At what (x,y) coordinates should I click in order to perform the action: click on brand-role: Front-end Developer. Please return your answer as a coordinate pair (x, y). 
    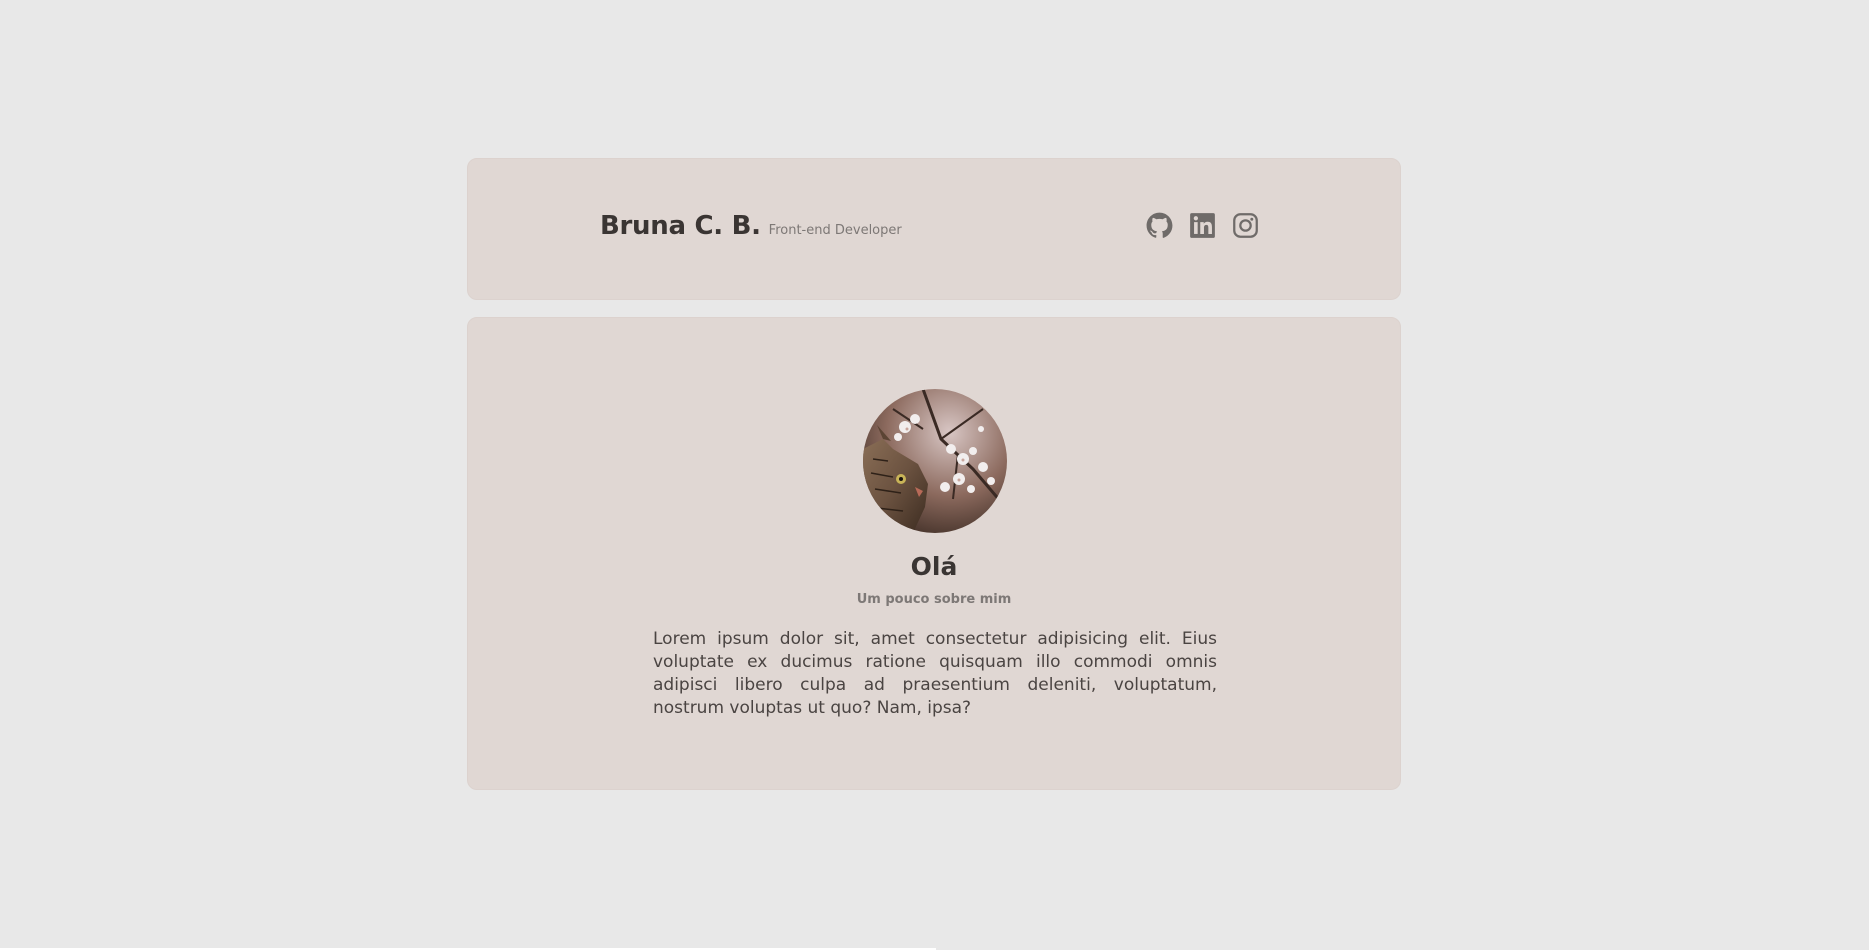
    Looking at the image, I should click on (835, 230).